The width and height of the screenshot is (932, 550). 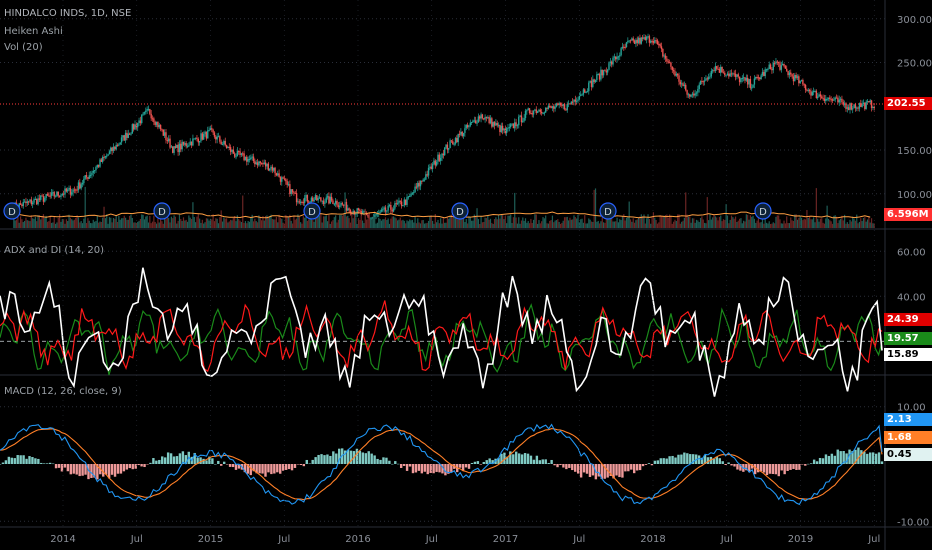 I want to click on time-axis-tick: 2019, so click(x=800, y=539).